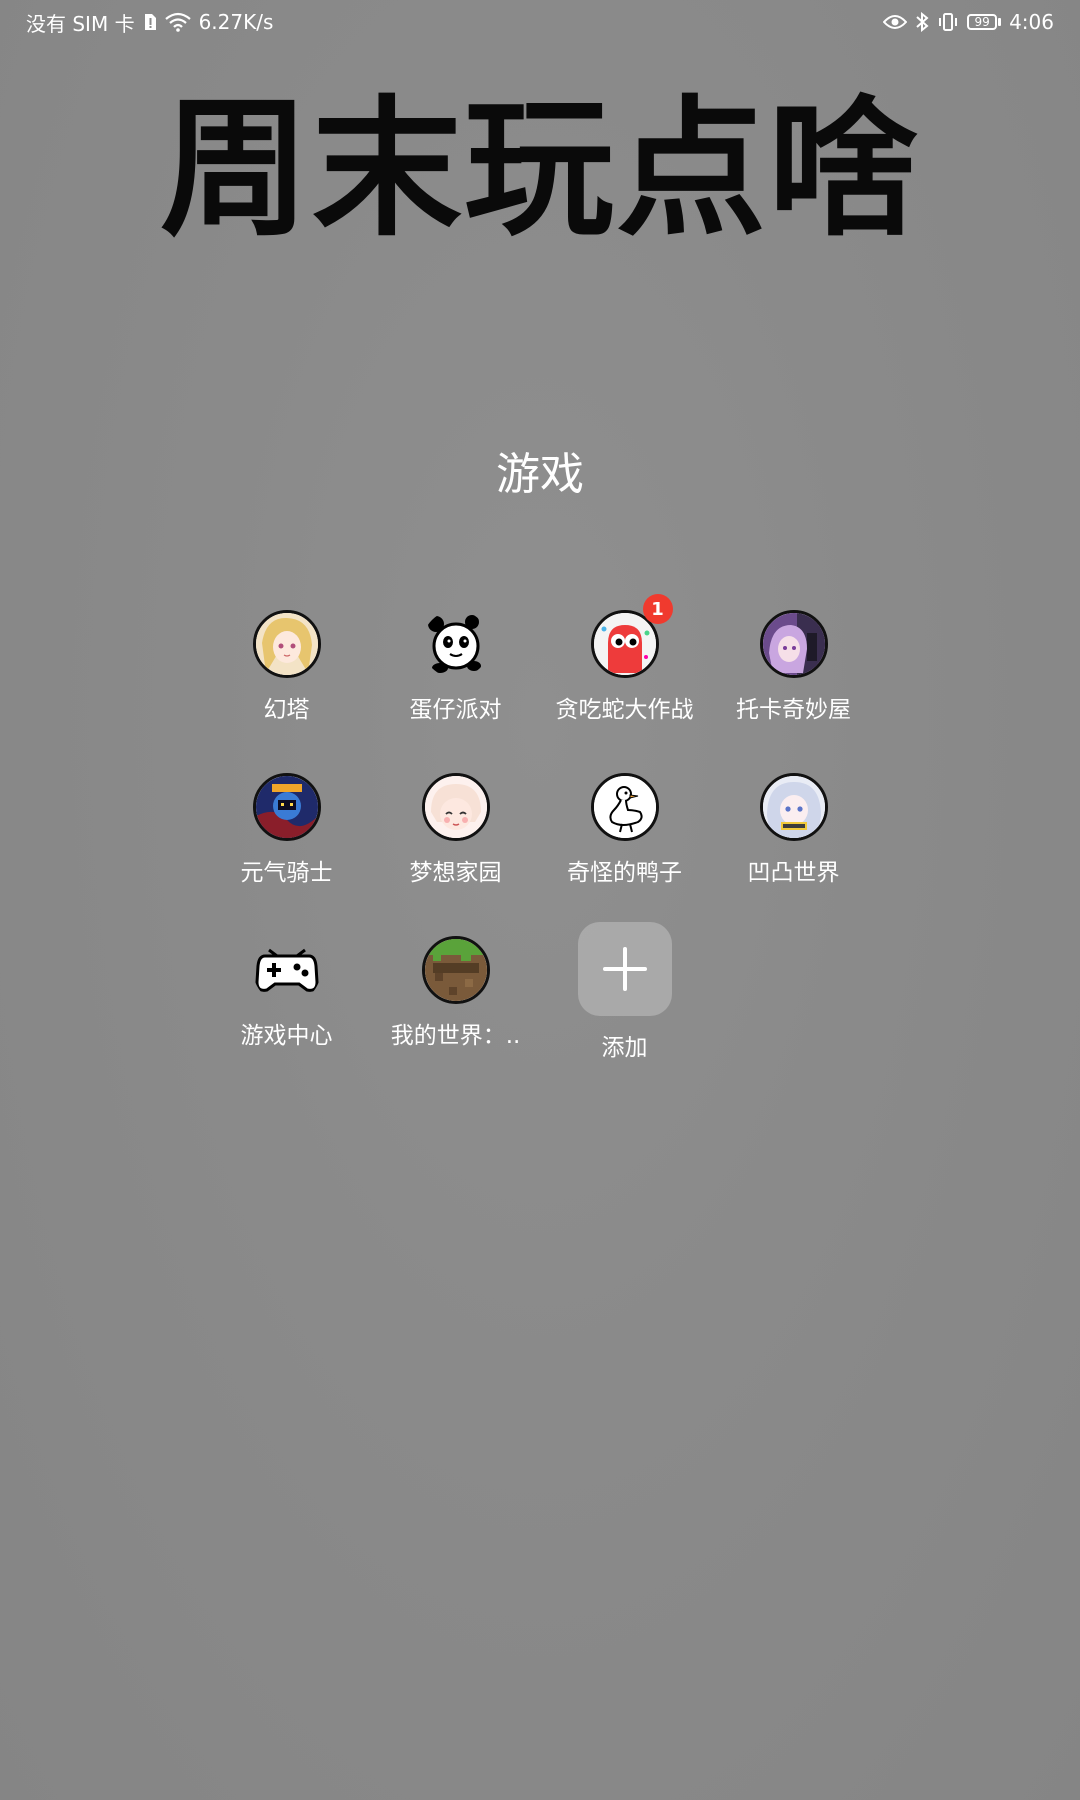  I want to click on anime-girl-blonde-icon, so click(286, 644).